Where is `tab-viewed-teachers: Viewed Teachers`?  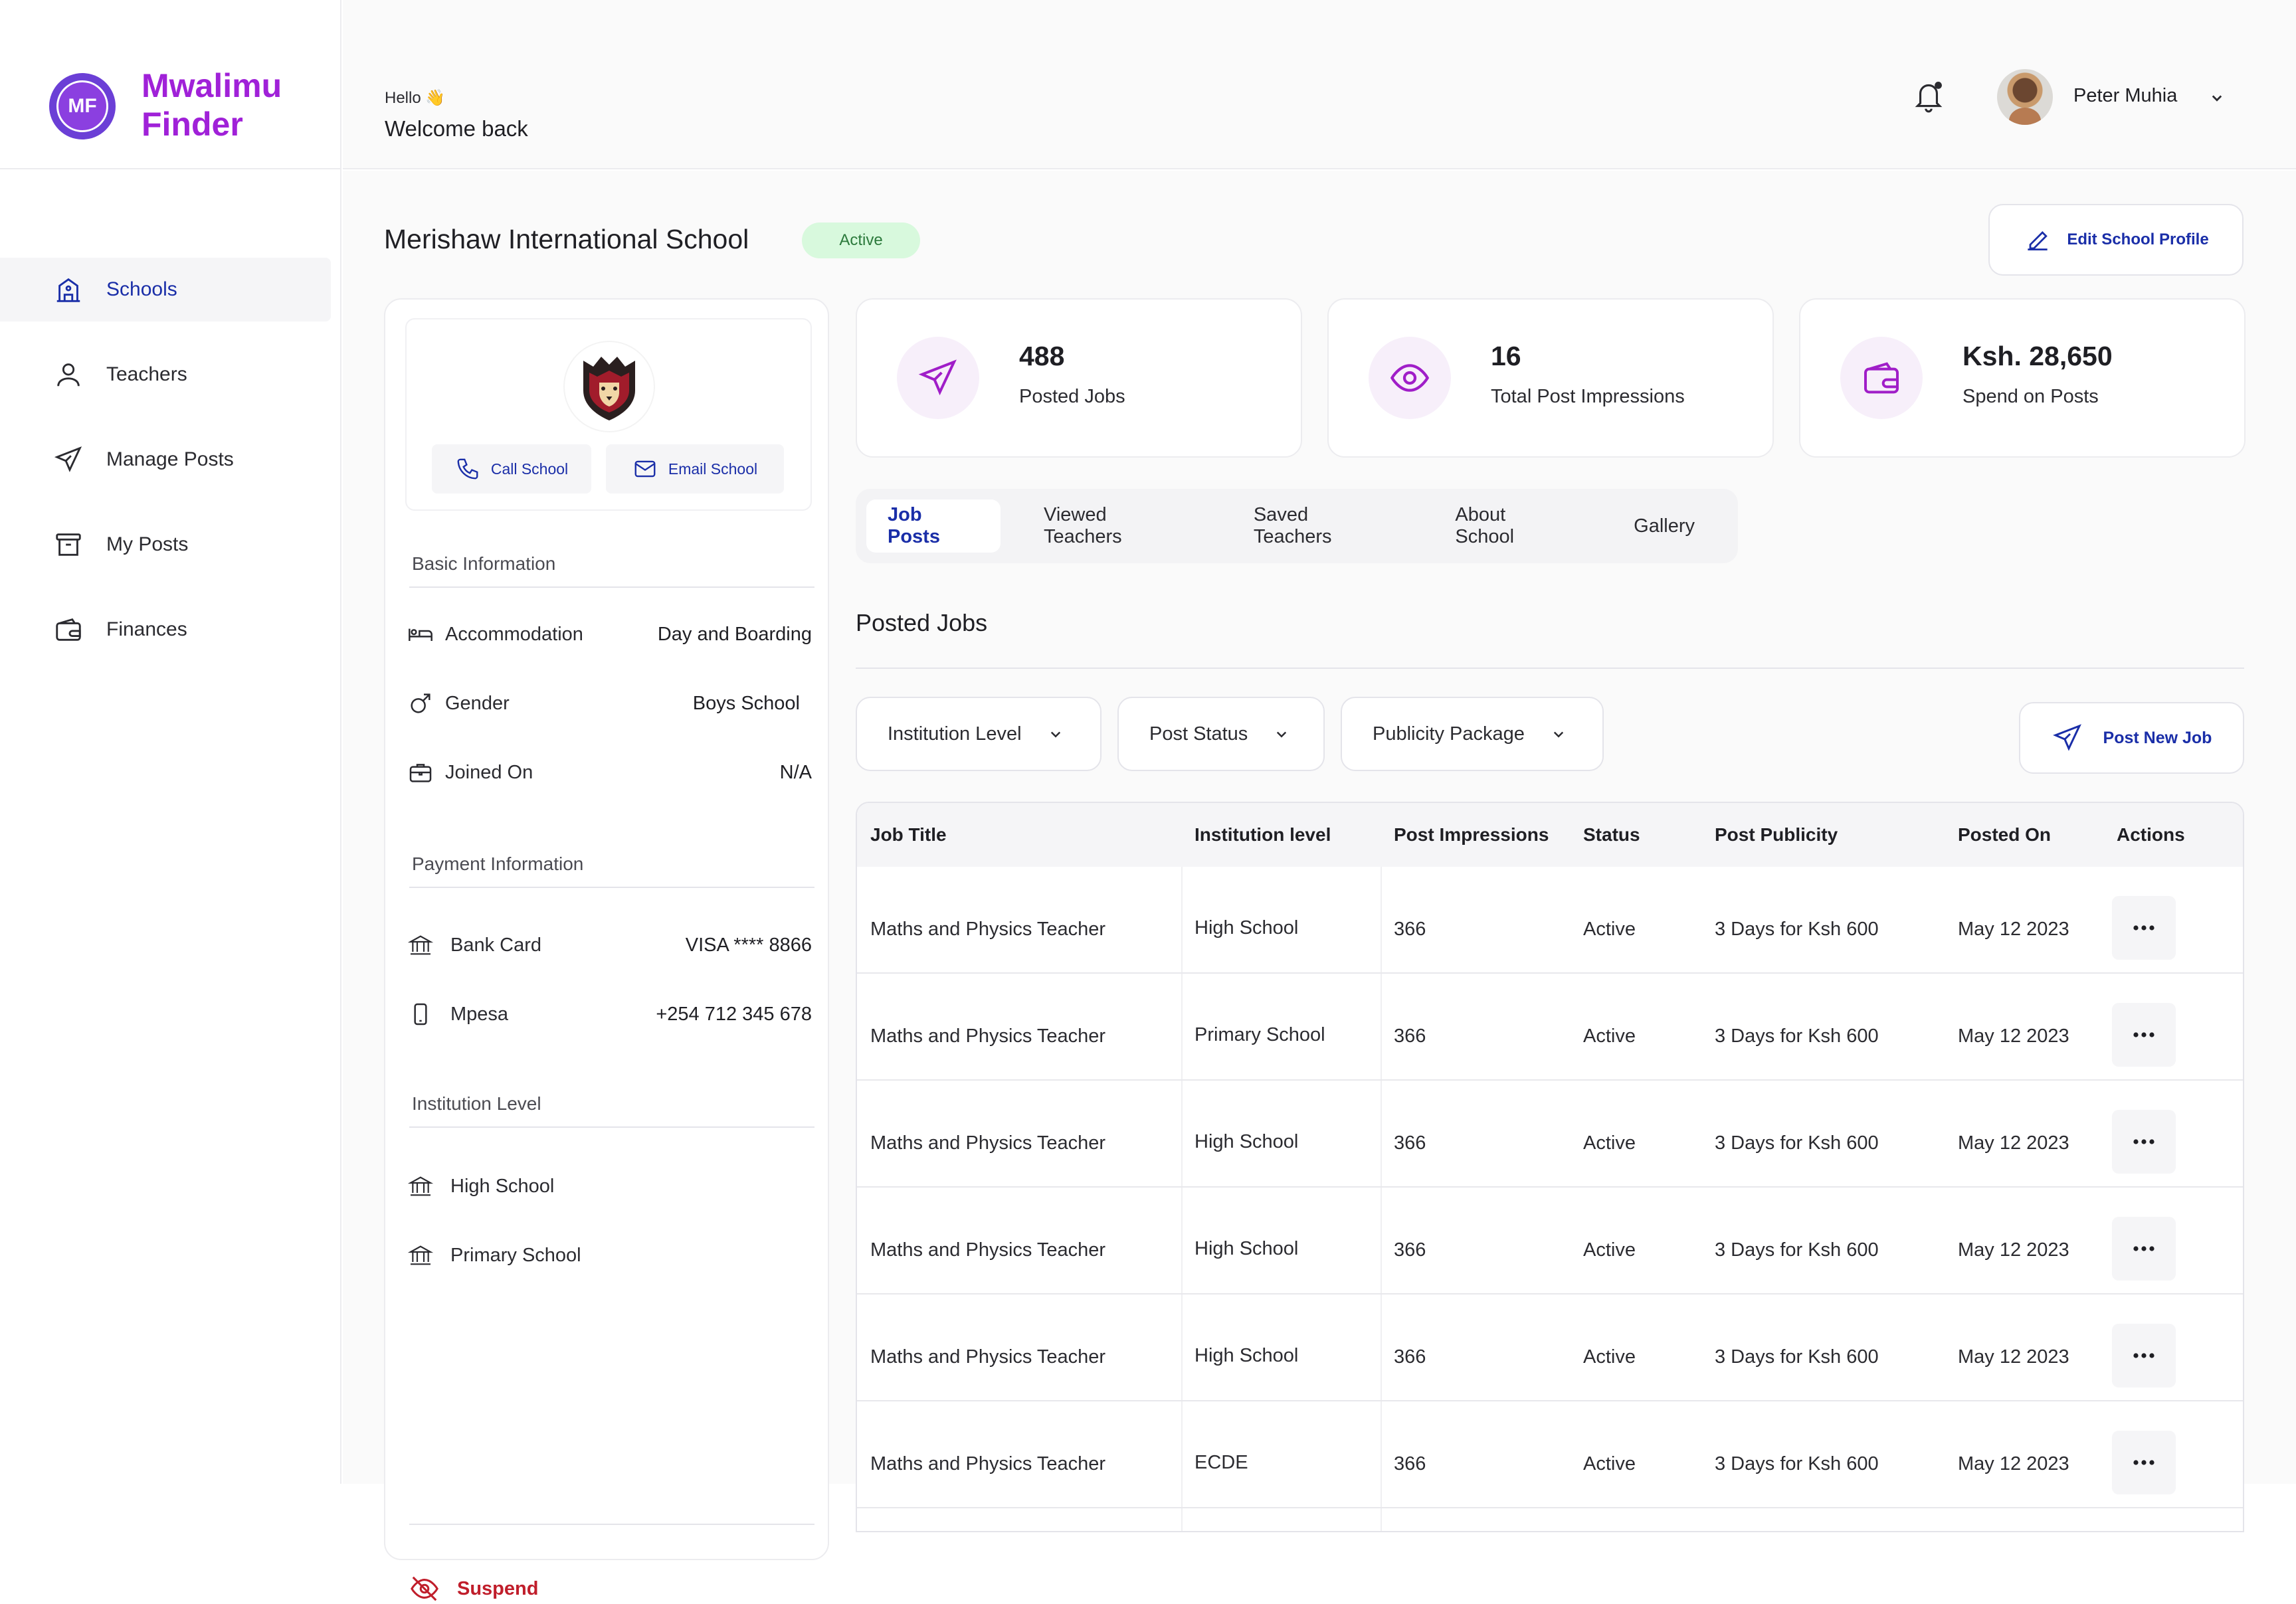
tab-viewed-teachers: Viewed Teachers is located at coordinates (1116, 526).